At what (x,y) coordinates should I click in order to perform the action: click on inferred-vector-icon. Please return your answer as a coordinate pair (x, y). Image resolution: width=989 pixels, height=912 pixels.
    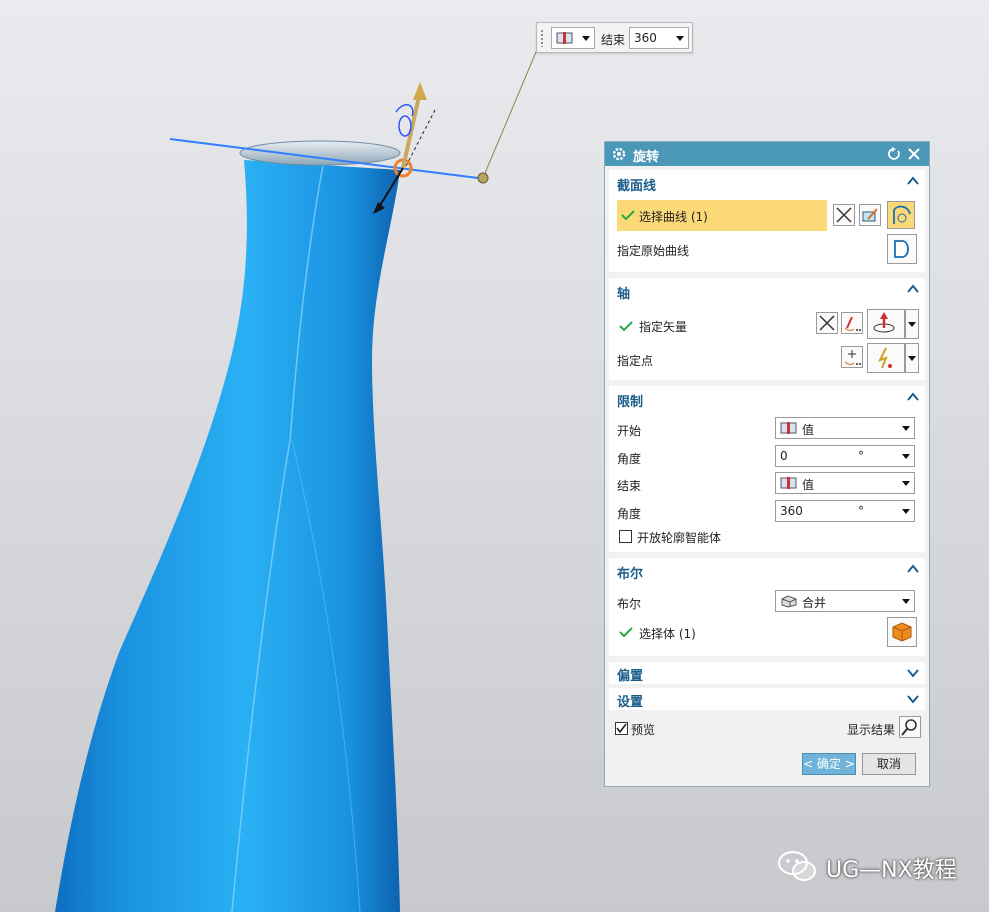
    Looking at the image, I should click on (884, 322).